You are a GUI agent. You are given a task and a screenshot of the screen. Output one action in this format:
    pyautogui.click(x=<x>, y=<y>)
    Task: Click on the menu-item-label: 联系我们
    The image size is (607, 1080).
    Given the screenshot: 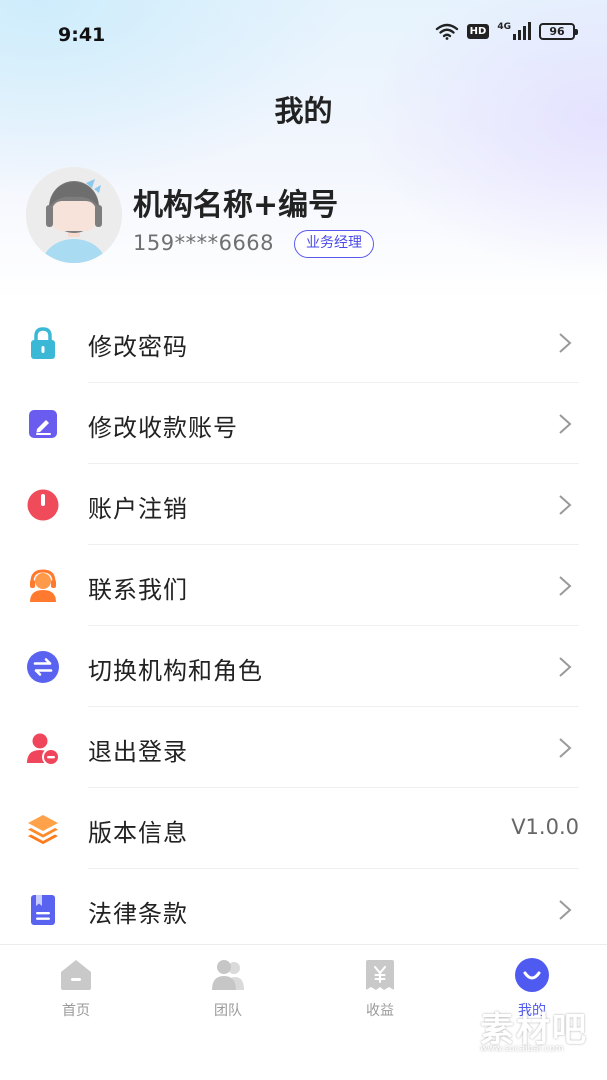 What is the action you would take?
    pyautogui.click(x=138, y=590)
    